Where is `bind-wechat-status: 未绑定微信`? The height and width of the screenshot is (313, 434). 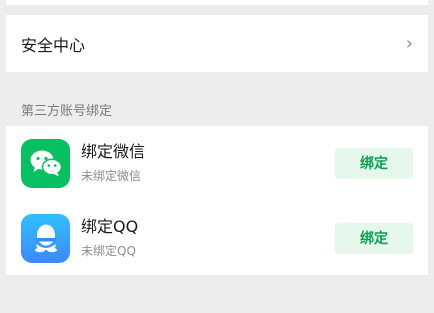 bind-wechat-status: 未绑定微信 is located at coordinates (111, 176).